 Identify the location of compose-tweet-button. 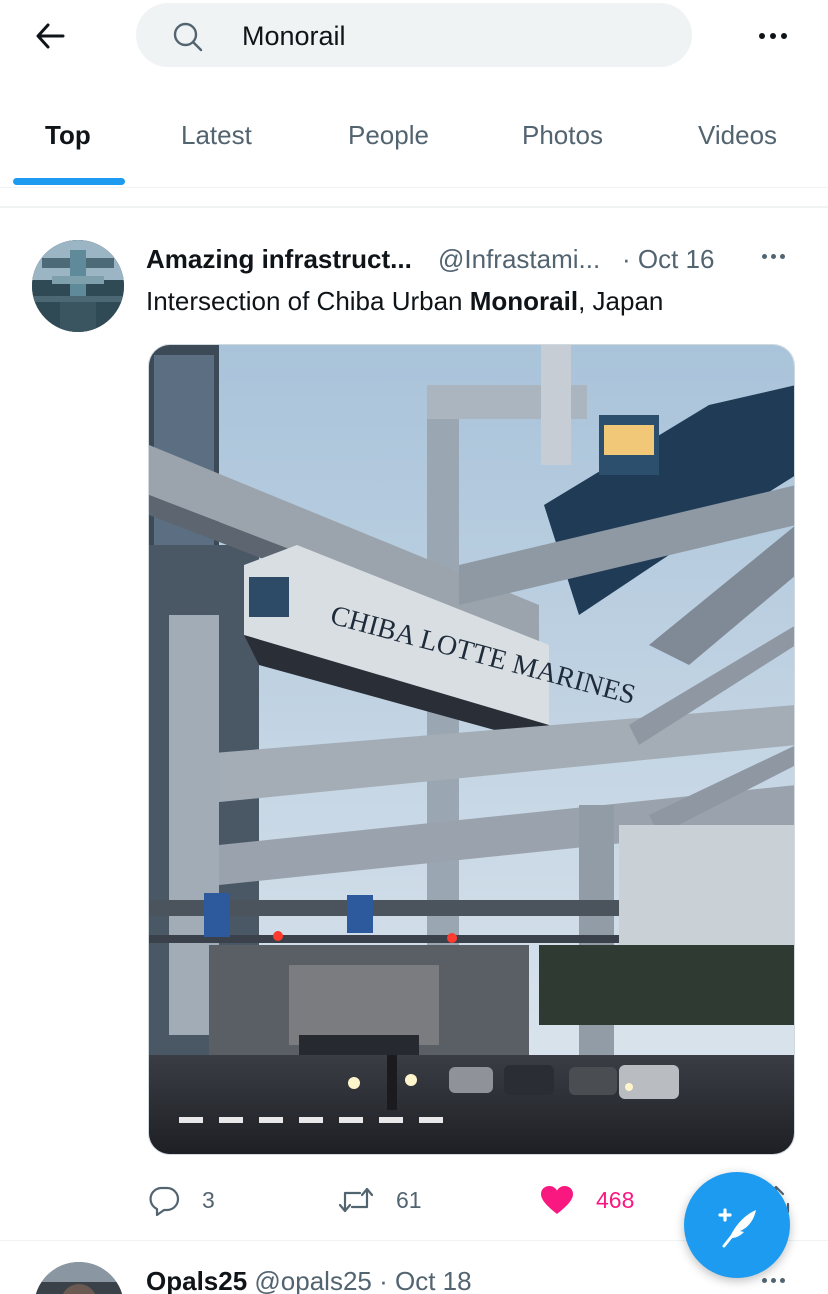
(737, 1225).